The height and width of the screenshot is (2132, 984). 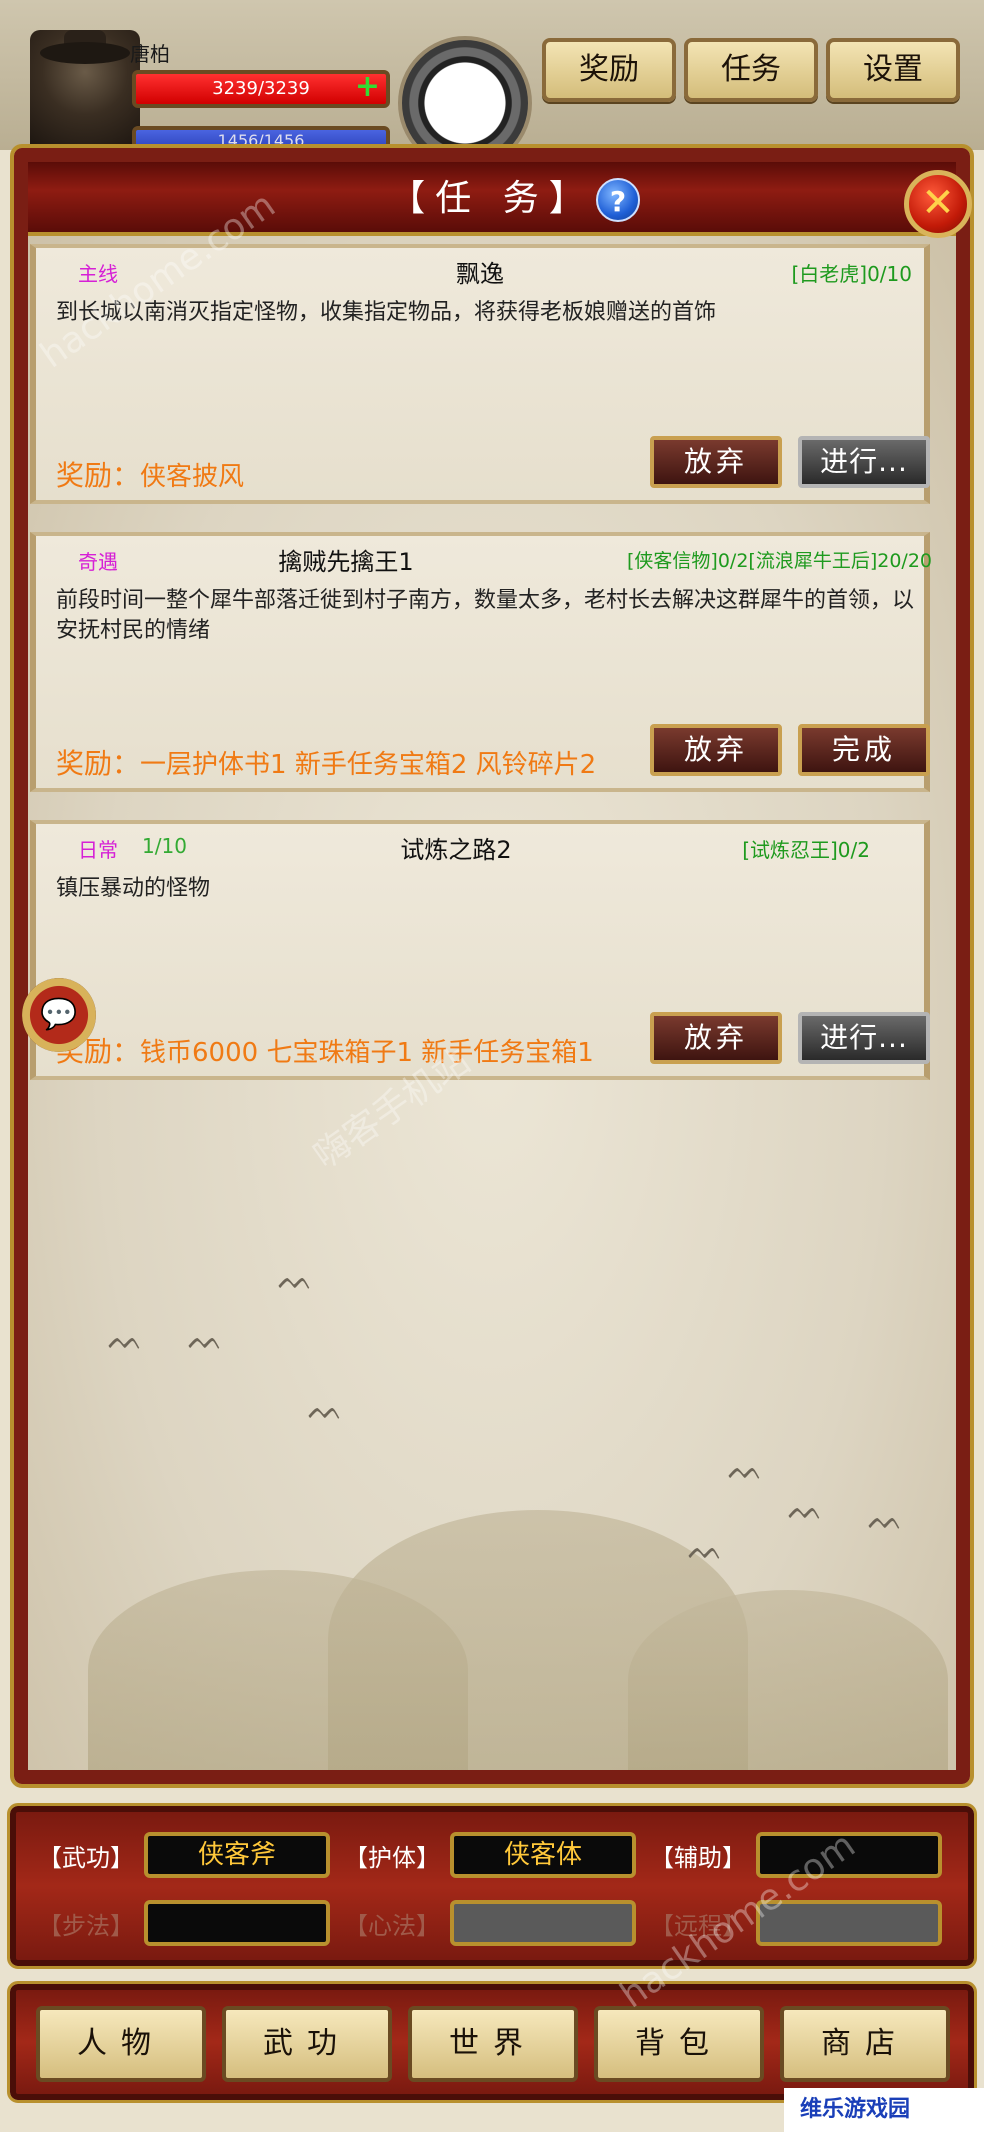 I want to click on quest-goal: [白老虎]0/10, so click(x=851, y=274).